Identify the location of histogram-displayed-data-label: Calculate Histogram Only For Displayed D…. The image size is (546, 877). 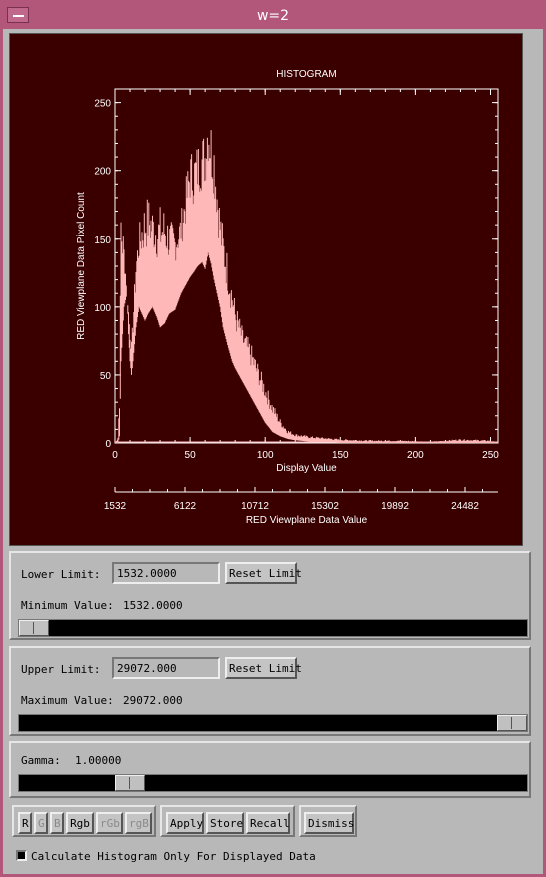
(173, 856).